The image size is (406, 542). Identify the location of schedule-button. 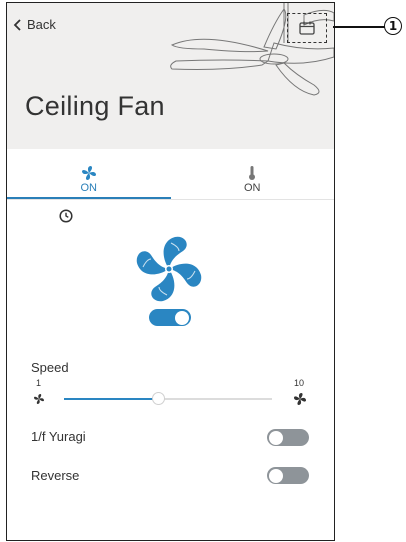
(307, 28).